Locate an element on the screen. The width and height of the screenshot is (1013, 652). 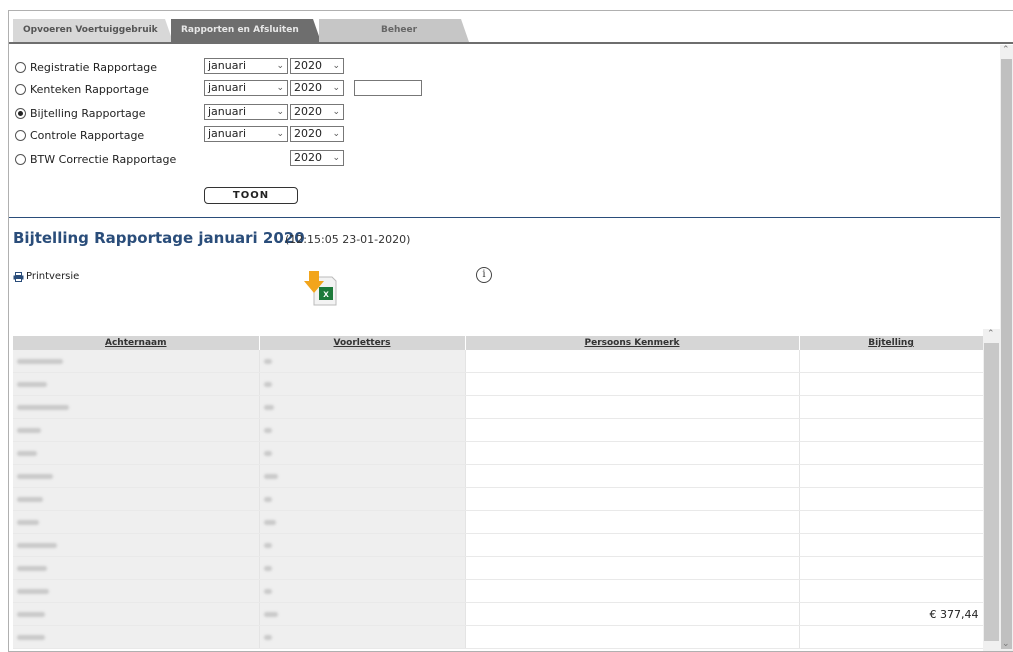
page-scrollbar: ⌃ ⌄ is located at coordinates (1006, 348).